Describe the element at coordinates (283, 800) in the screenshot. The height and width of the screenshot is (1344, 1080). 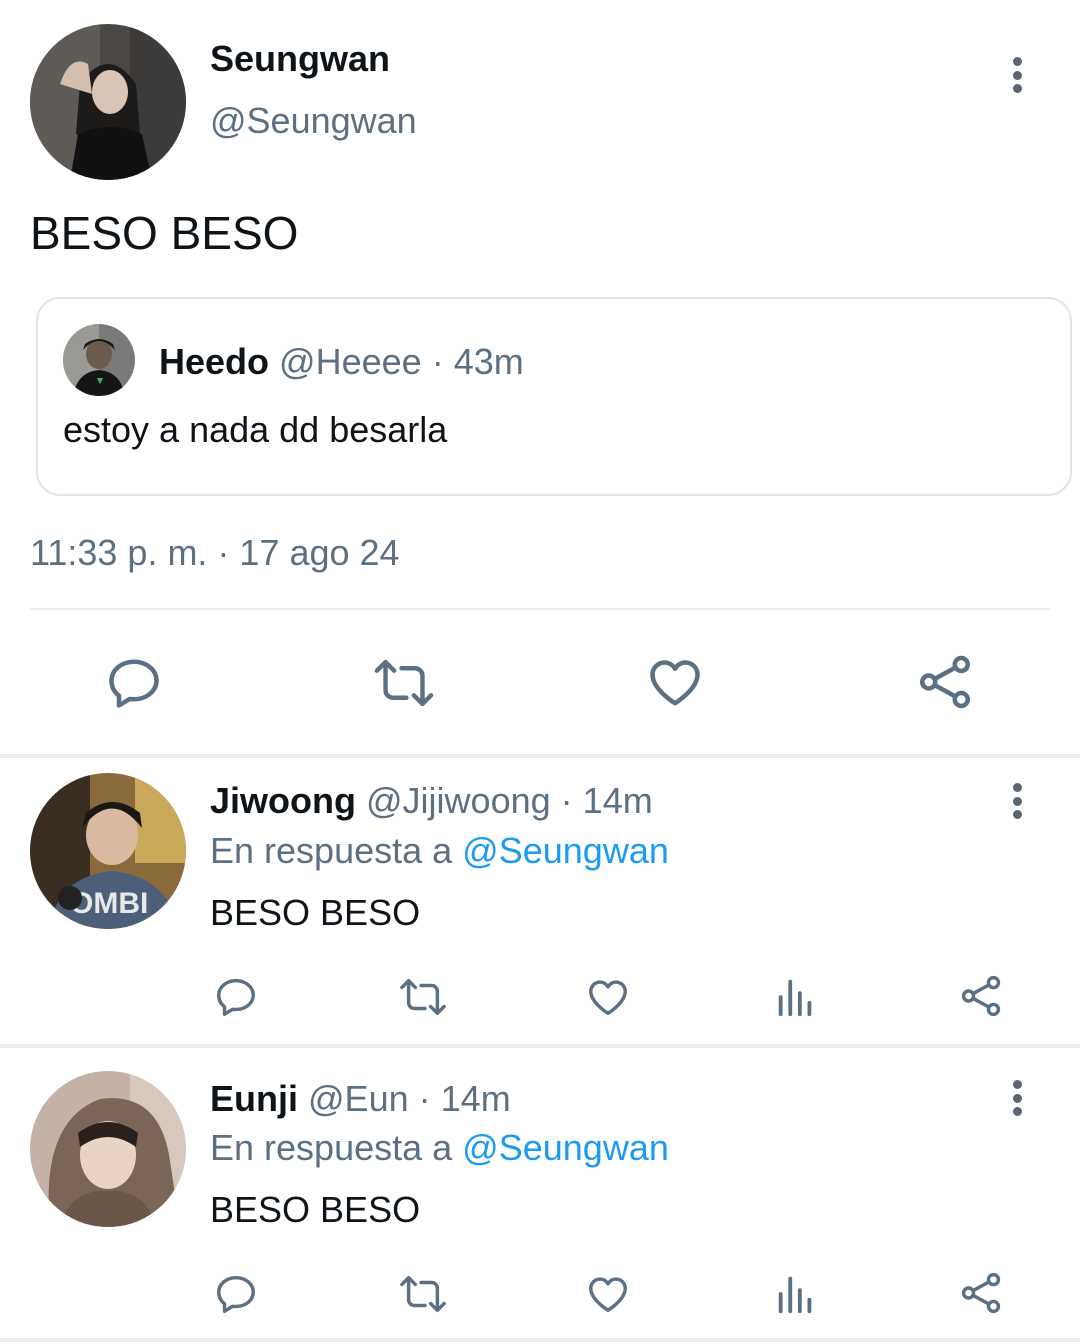
I see `author-name: Jiwoong` at that location.